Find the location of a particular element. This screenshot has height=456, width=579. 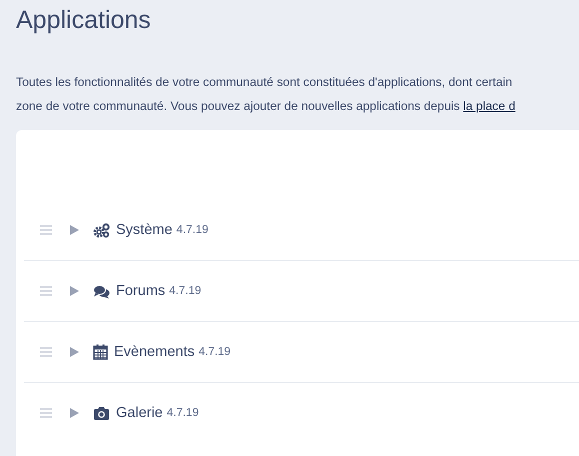

gears-icon is located at coordinates (101, 230).